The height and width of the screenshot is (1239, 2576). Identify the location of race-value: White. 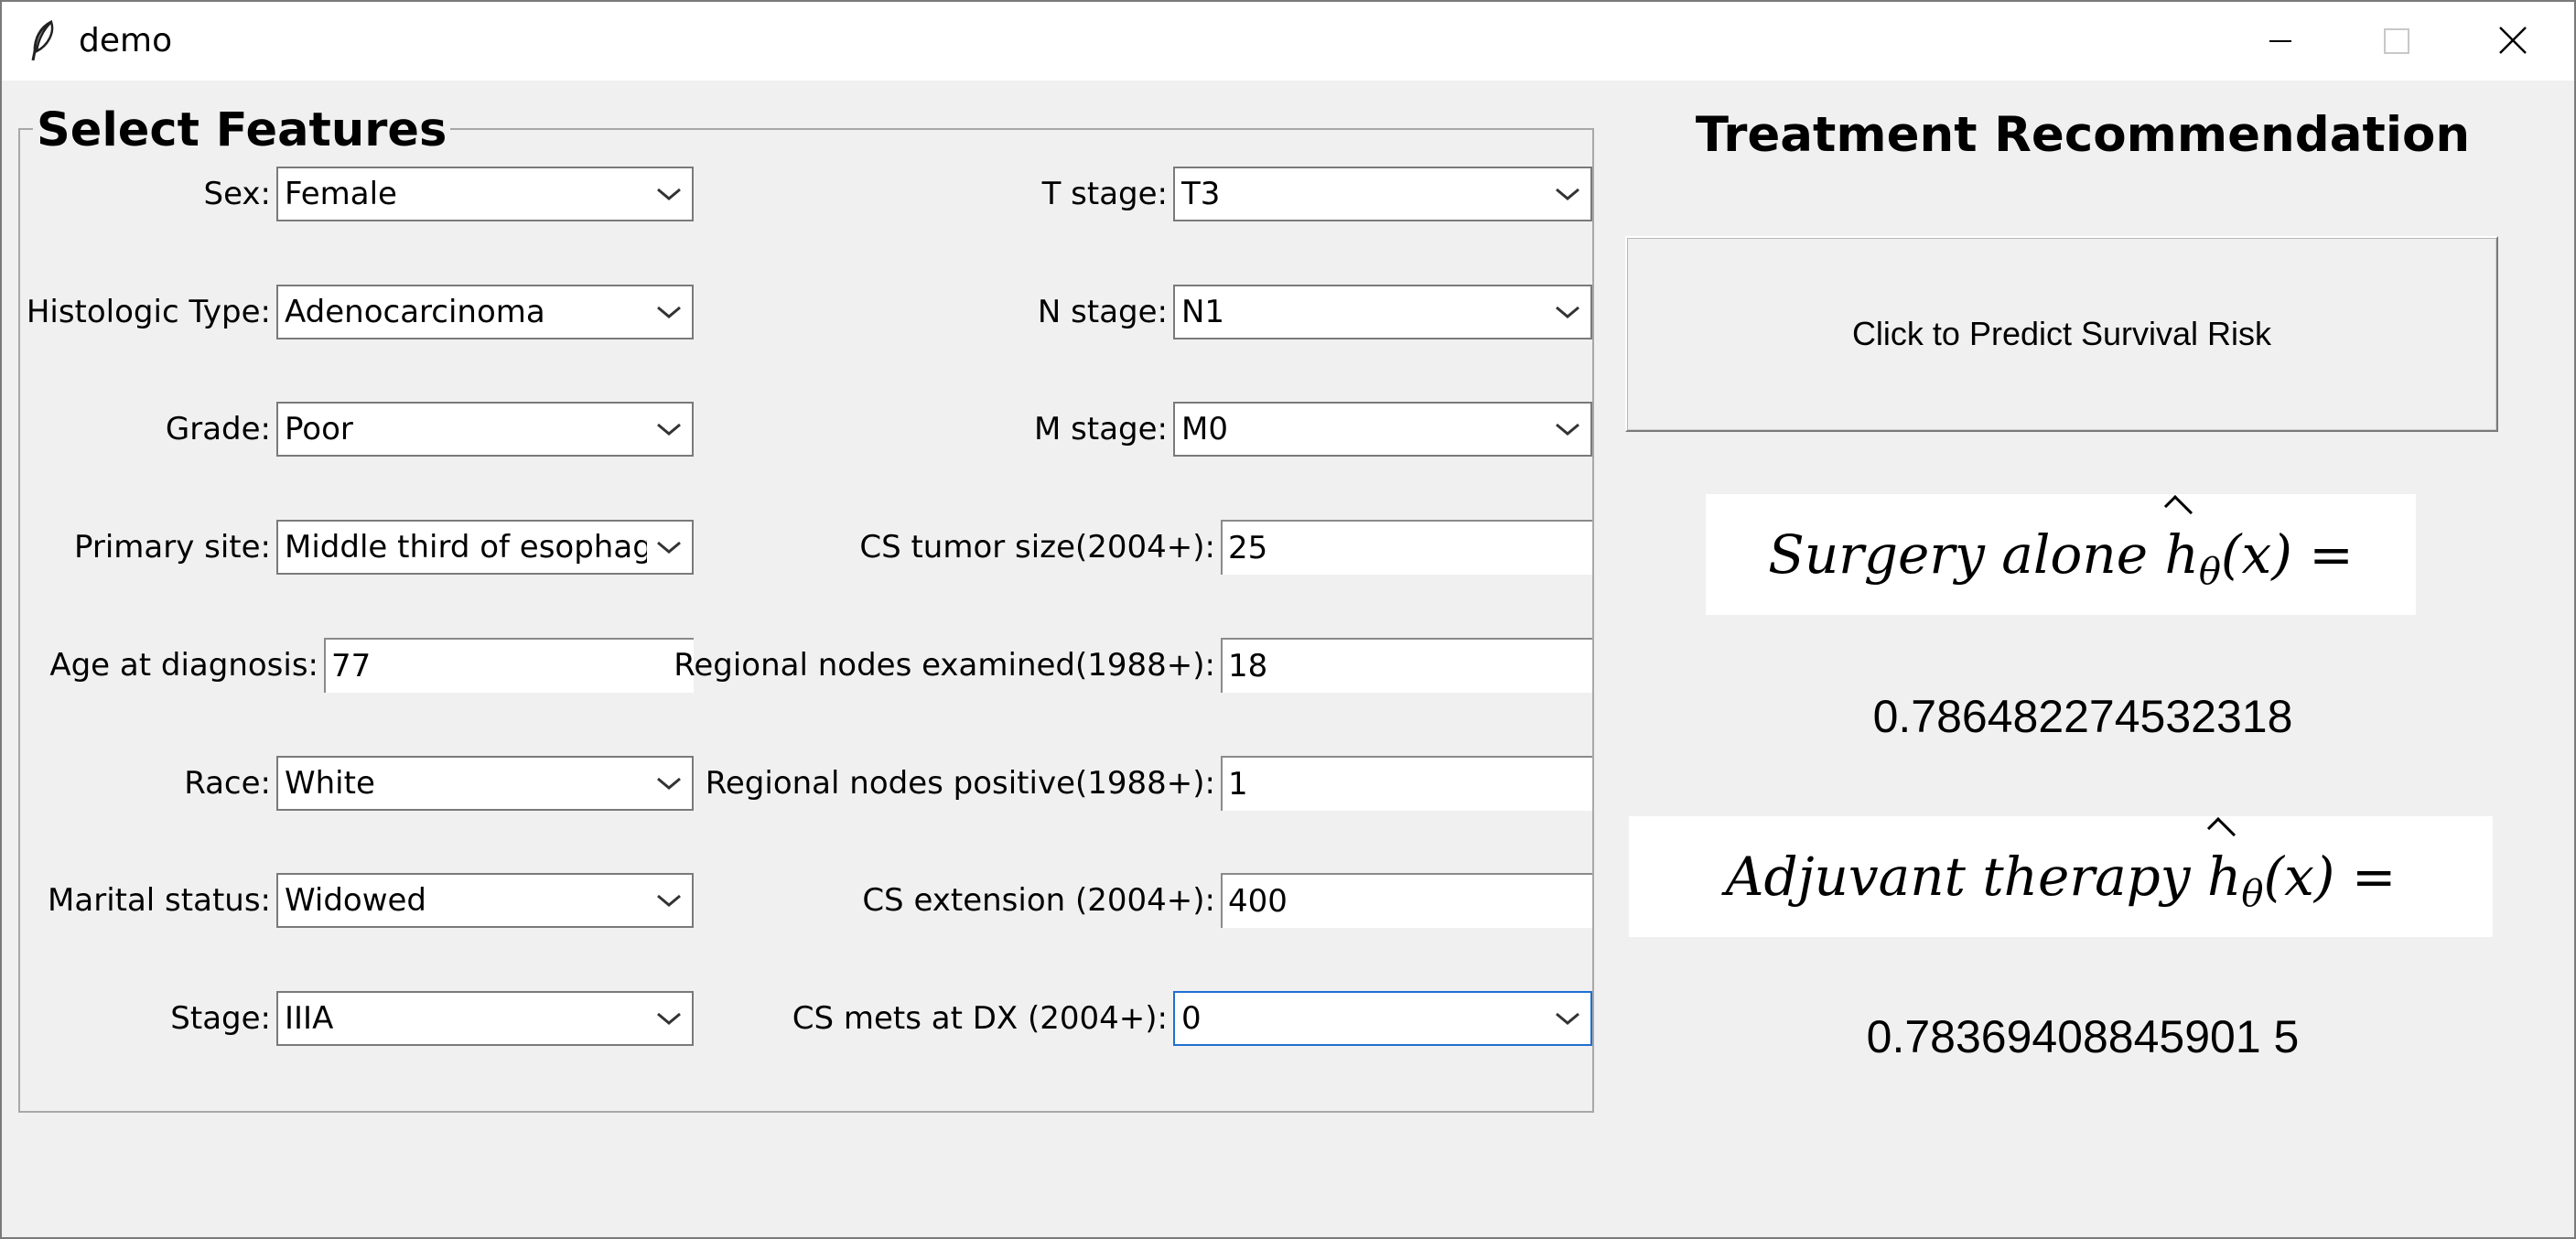
(330, 784).